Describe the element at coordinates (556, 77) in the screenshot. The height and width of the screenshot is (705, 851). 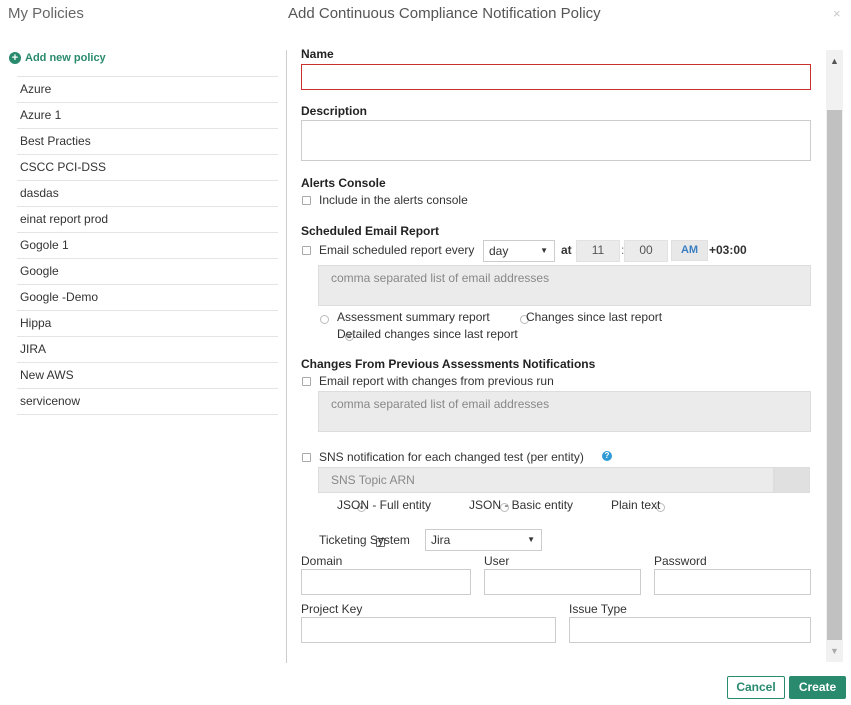
I see `name-input` at that location.